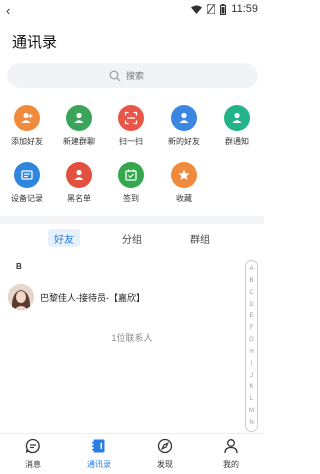 The height and width of the screenshot is (474, 320). I want to click on section-divider, so click(132, 220).